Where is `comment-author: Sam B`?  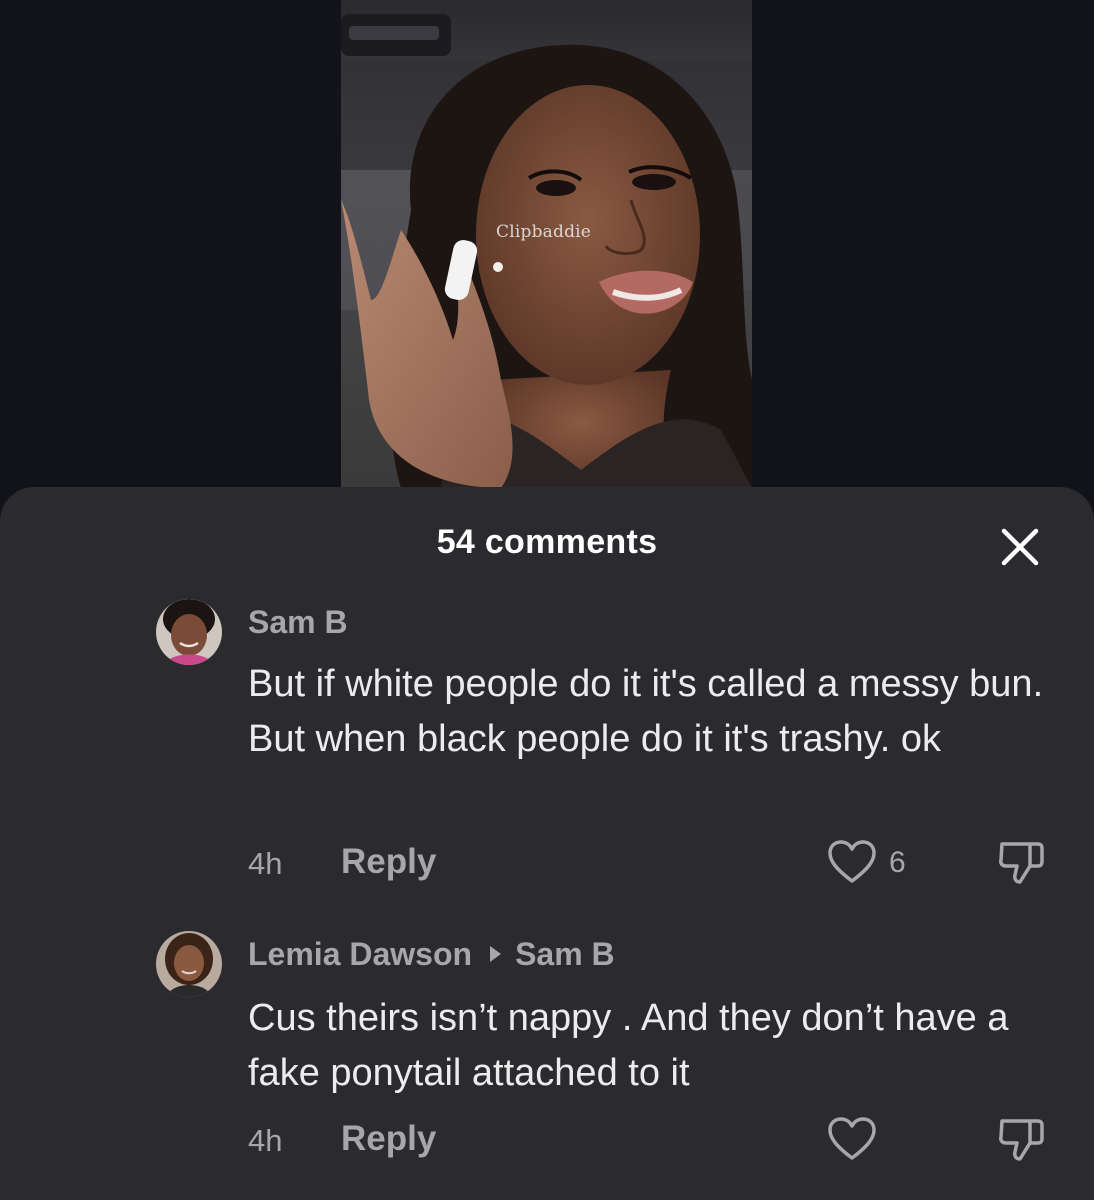
comment-author: Sam B is located at coordinates (298, 622).